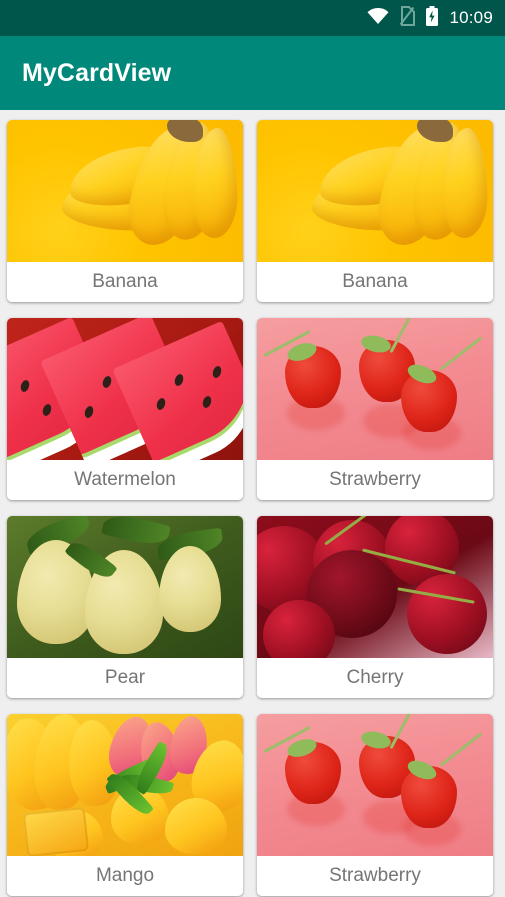  Describe the element at coordinates (432, 18) in the screenshot. I see `battery-charging-icon` at that location.